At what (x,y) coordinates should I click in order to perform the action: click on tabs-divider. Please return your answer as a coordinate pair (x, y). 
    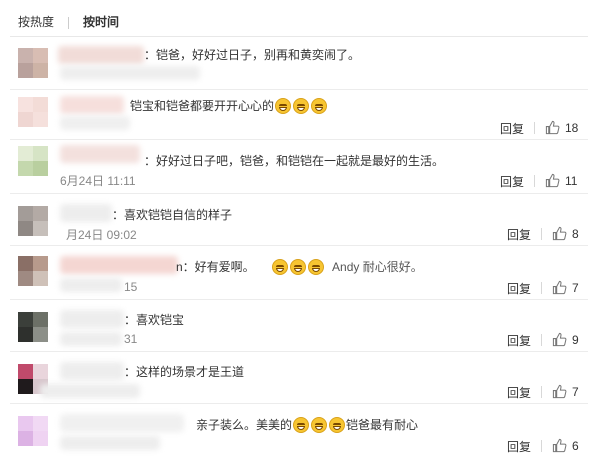
    Looking at the image, I should click on (299, 36).